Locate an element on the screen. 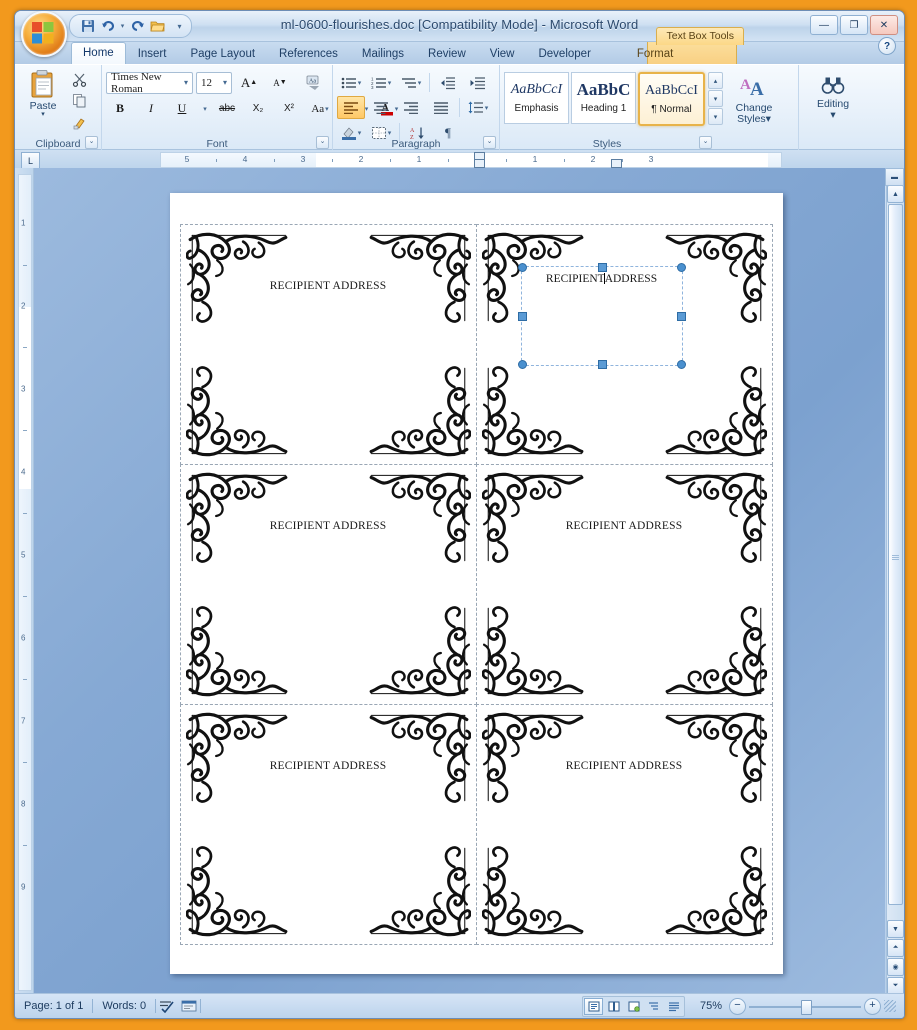  proofing-status-button is located at coordinates (167, 1006).